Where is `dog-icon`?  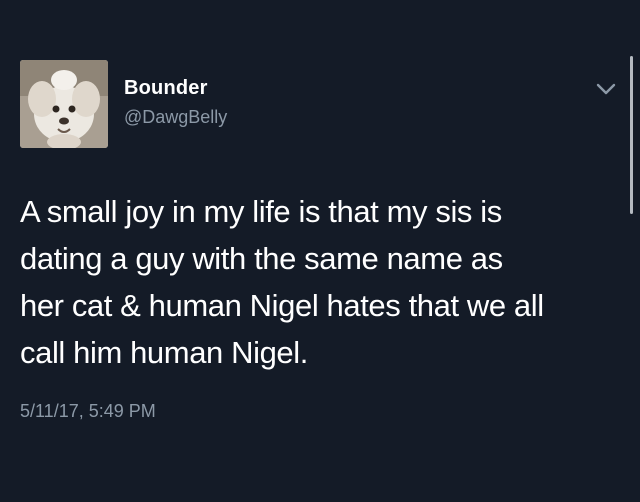
dog-icon is located at coordinates (64, 104).